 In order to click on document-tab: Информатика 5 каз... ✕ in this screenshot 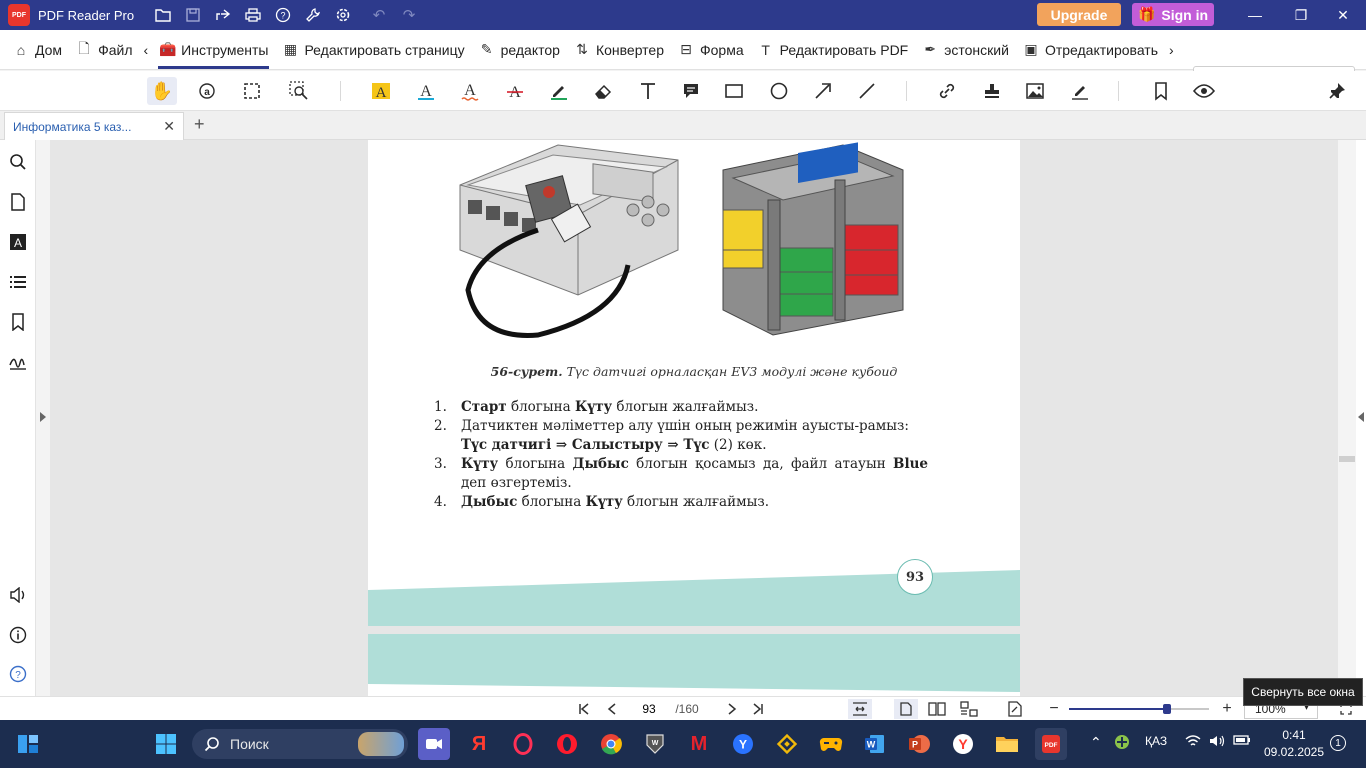, I will do `click(94, 126)`.